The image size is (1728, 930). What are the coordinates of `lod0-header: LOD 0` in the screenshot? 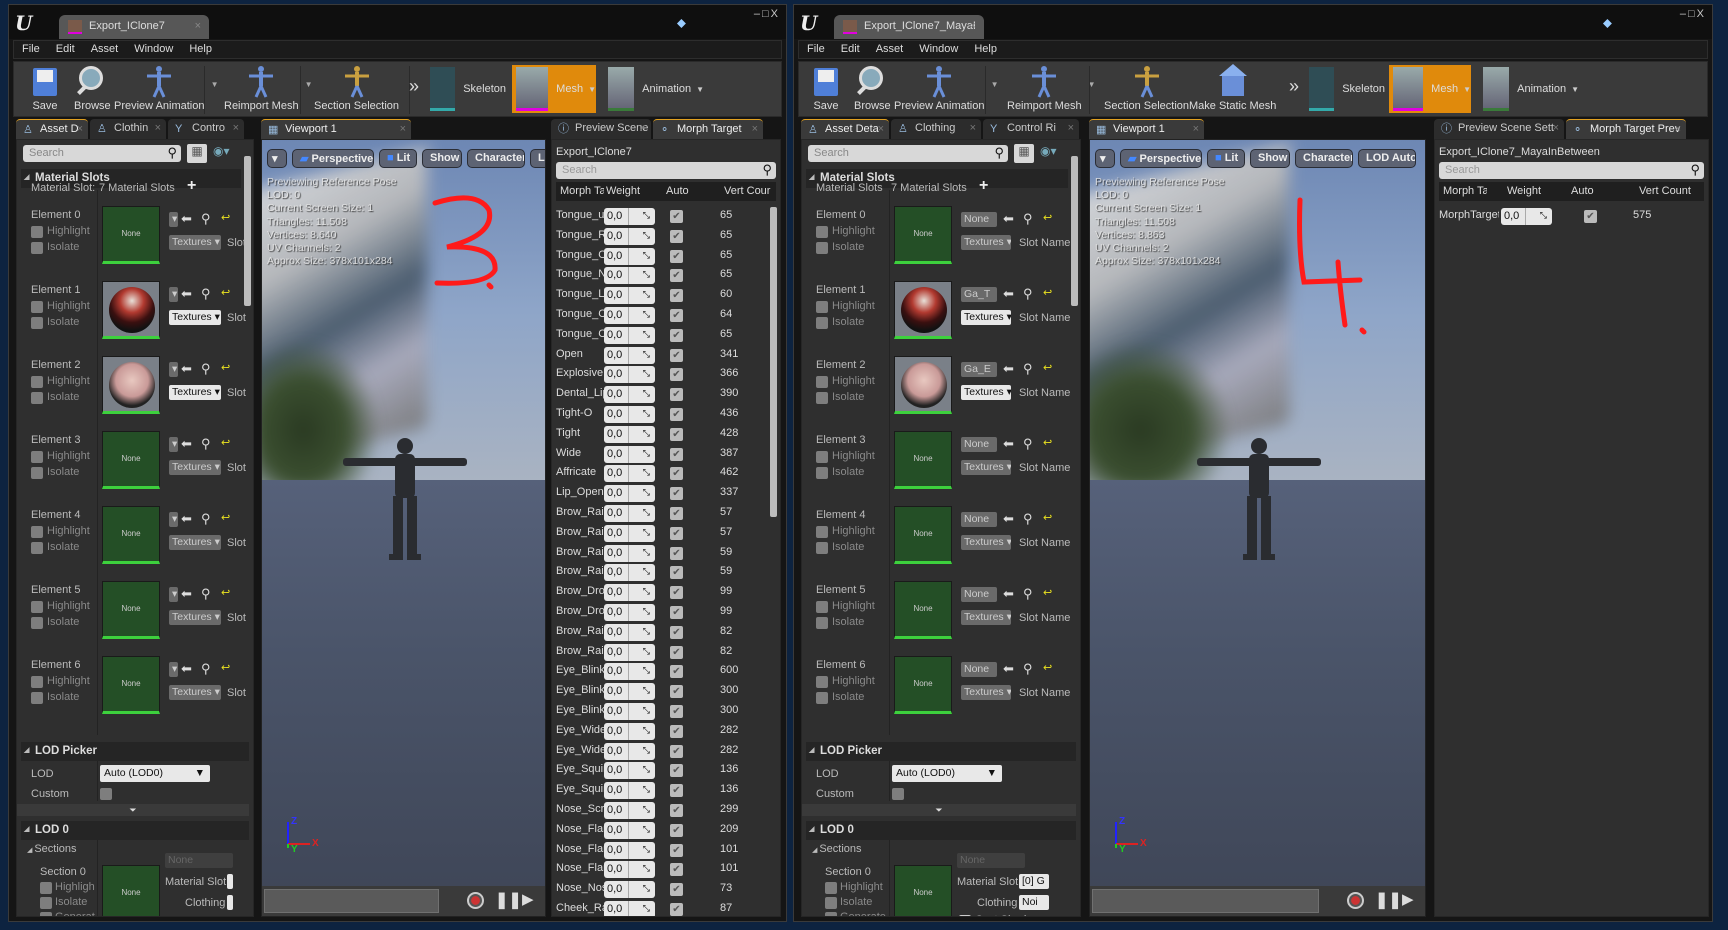 It's located at (941, 830).